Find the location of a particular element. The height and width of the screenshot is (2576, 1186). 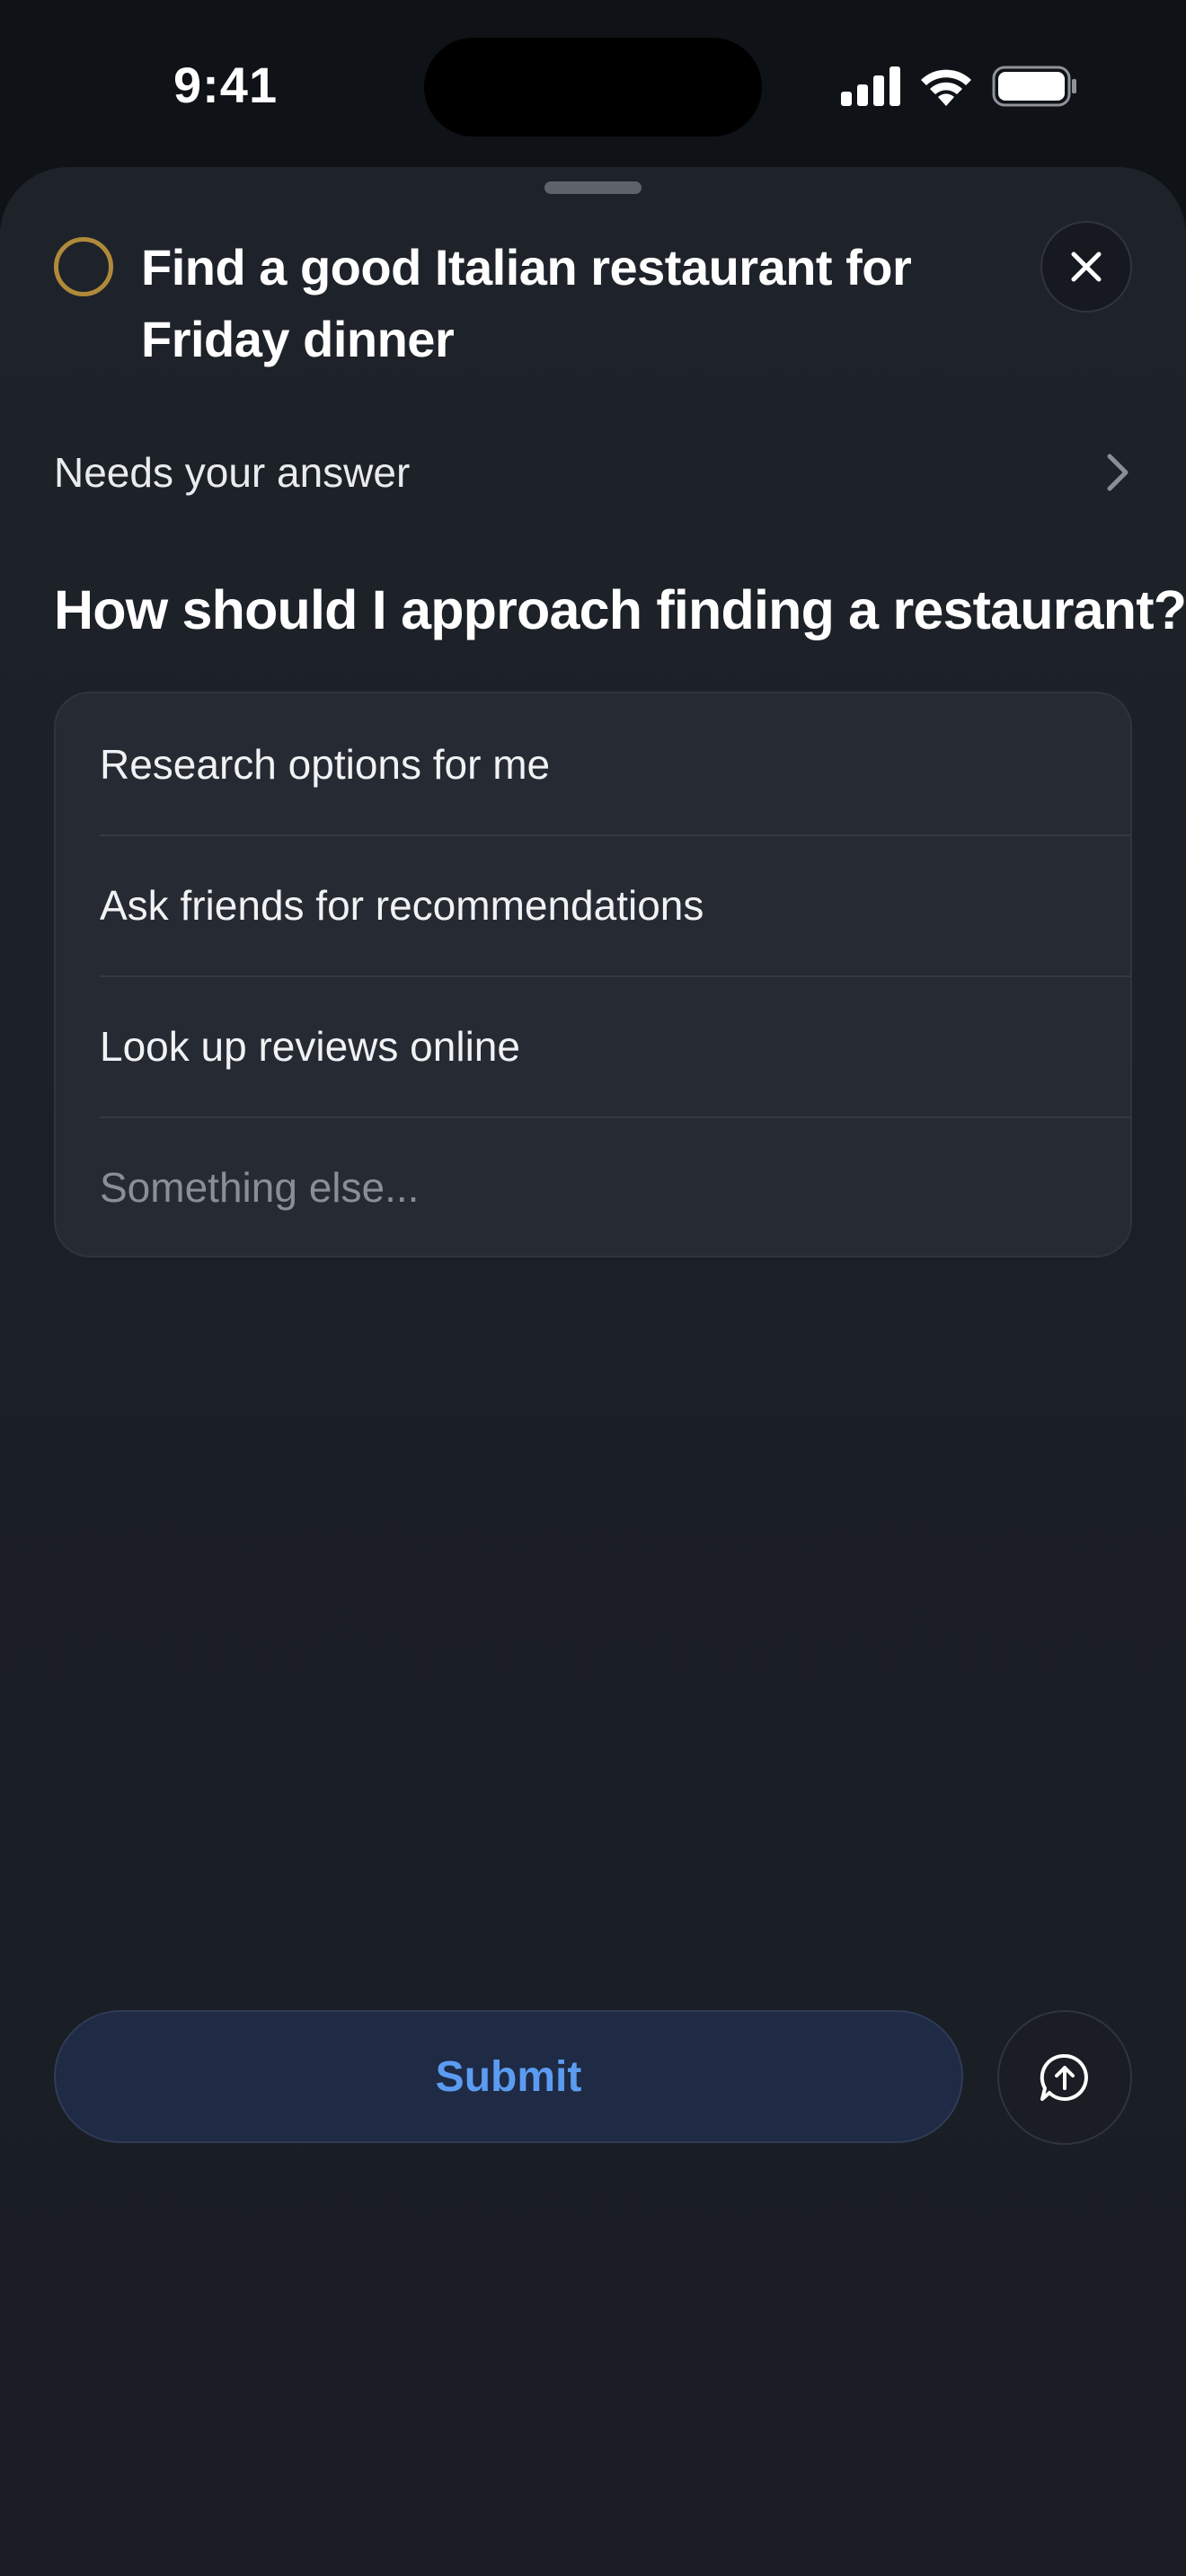

option-look-up-reviews: Look up reviews online is located at coordinates (593, 1045).